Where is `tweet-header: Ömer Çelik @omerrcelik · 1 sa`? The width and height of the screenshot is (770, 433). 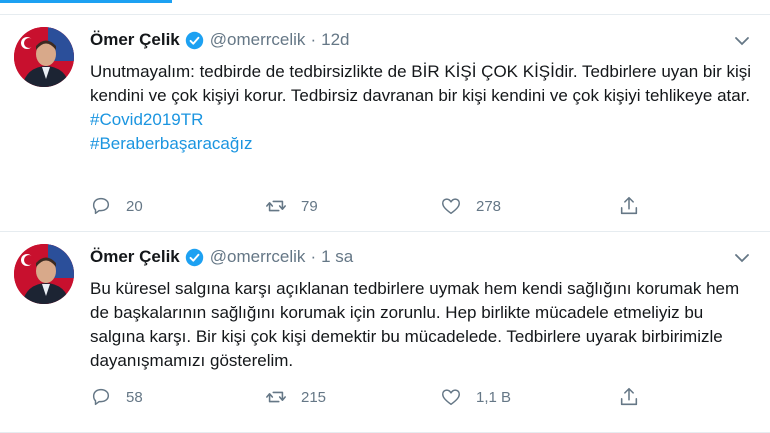
tweet-header: Ömer Çelik @omerrcelik · 1 sa is located at coordinates (221, 257).